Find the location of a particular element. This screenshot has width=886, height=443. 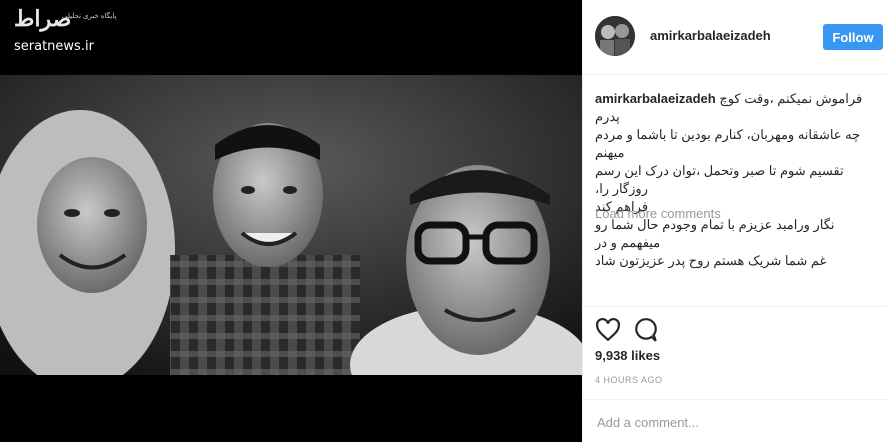

avatar is located at coordinates (615, 36).